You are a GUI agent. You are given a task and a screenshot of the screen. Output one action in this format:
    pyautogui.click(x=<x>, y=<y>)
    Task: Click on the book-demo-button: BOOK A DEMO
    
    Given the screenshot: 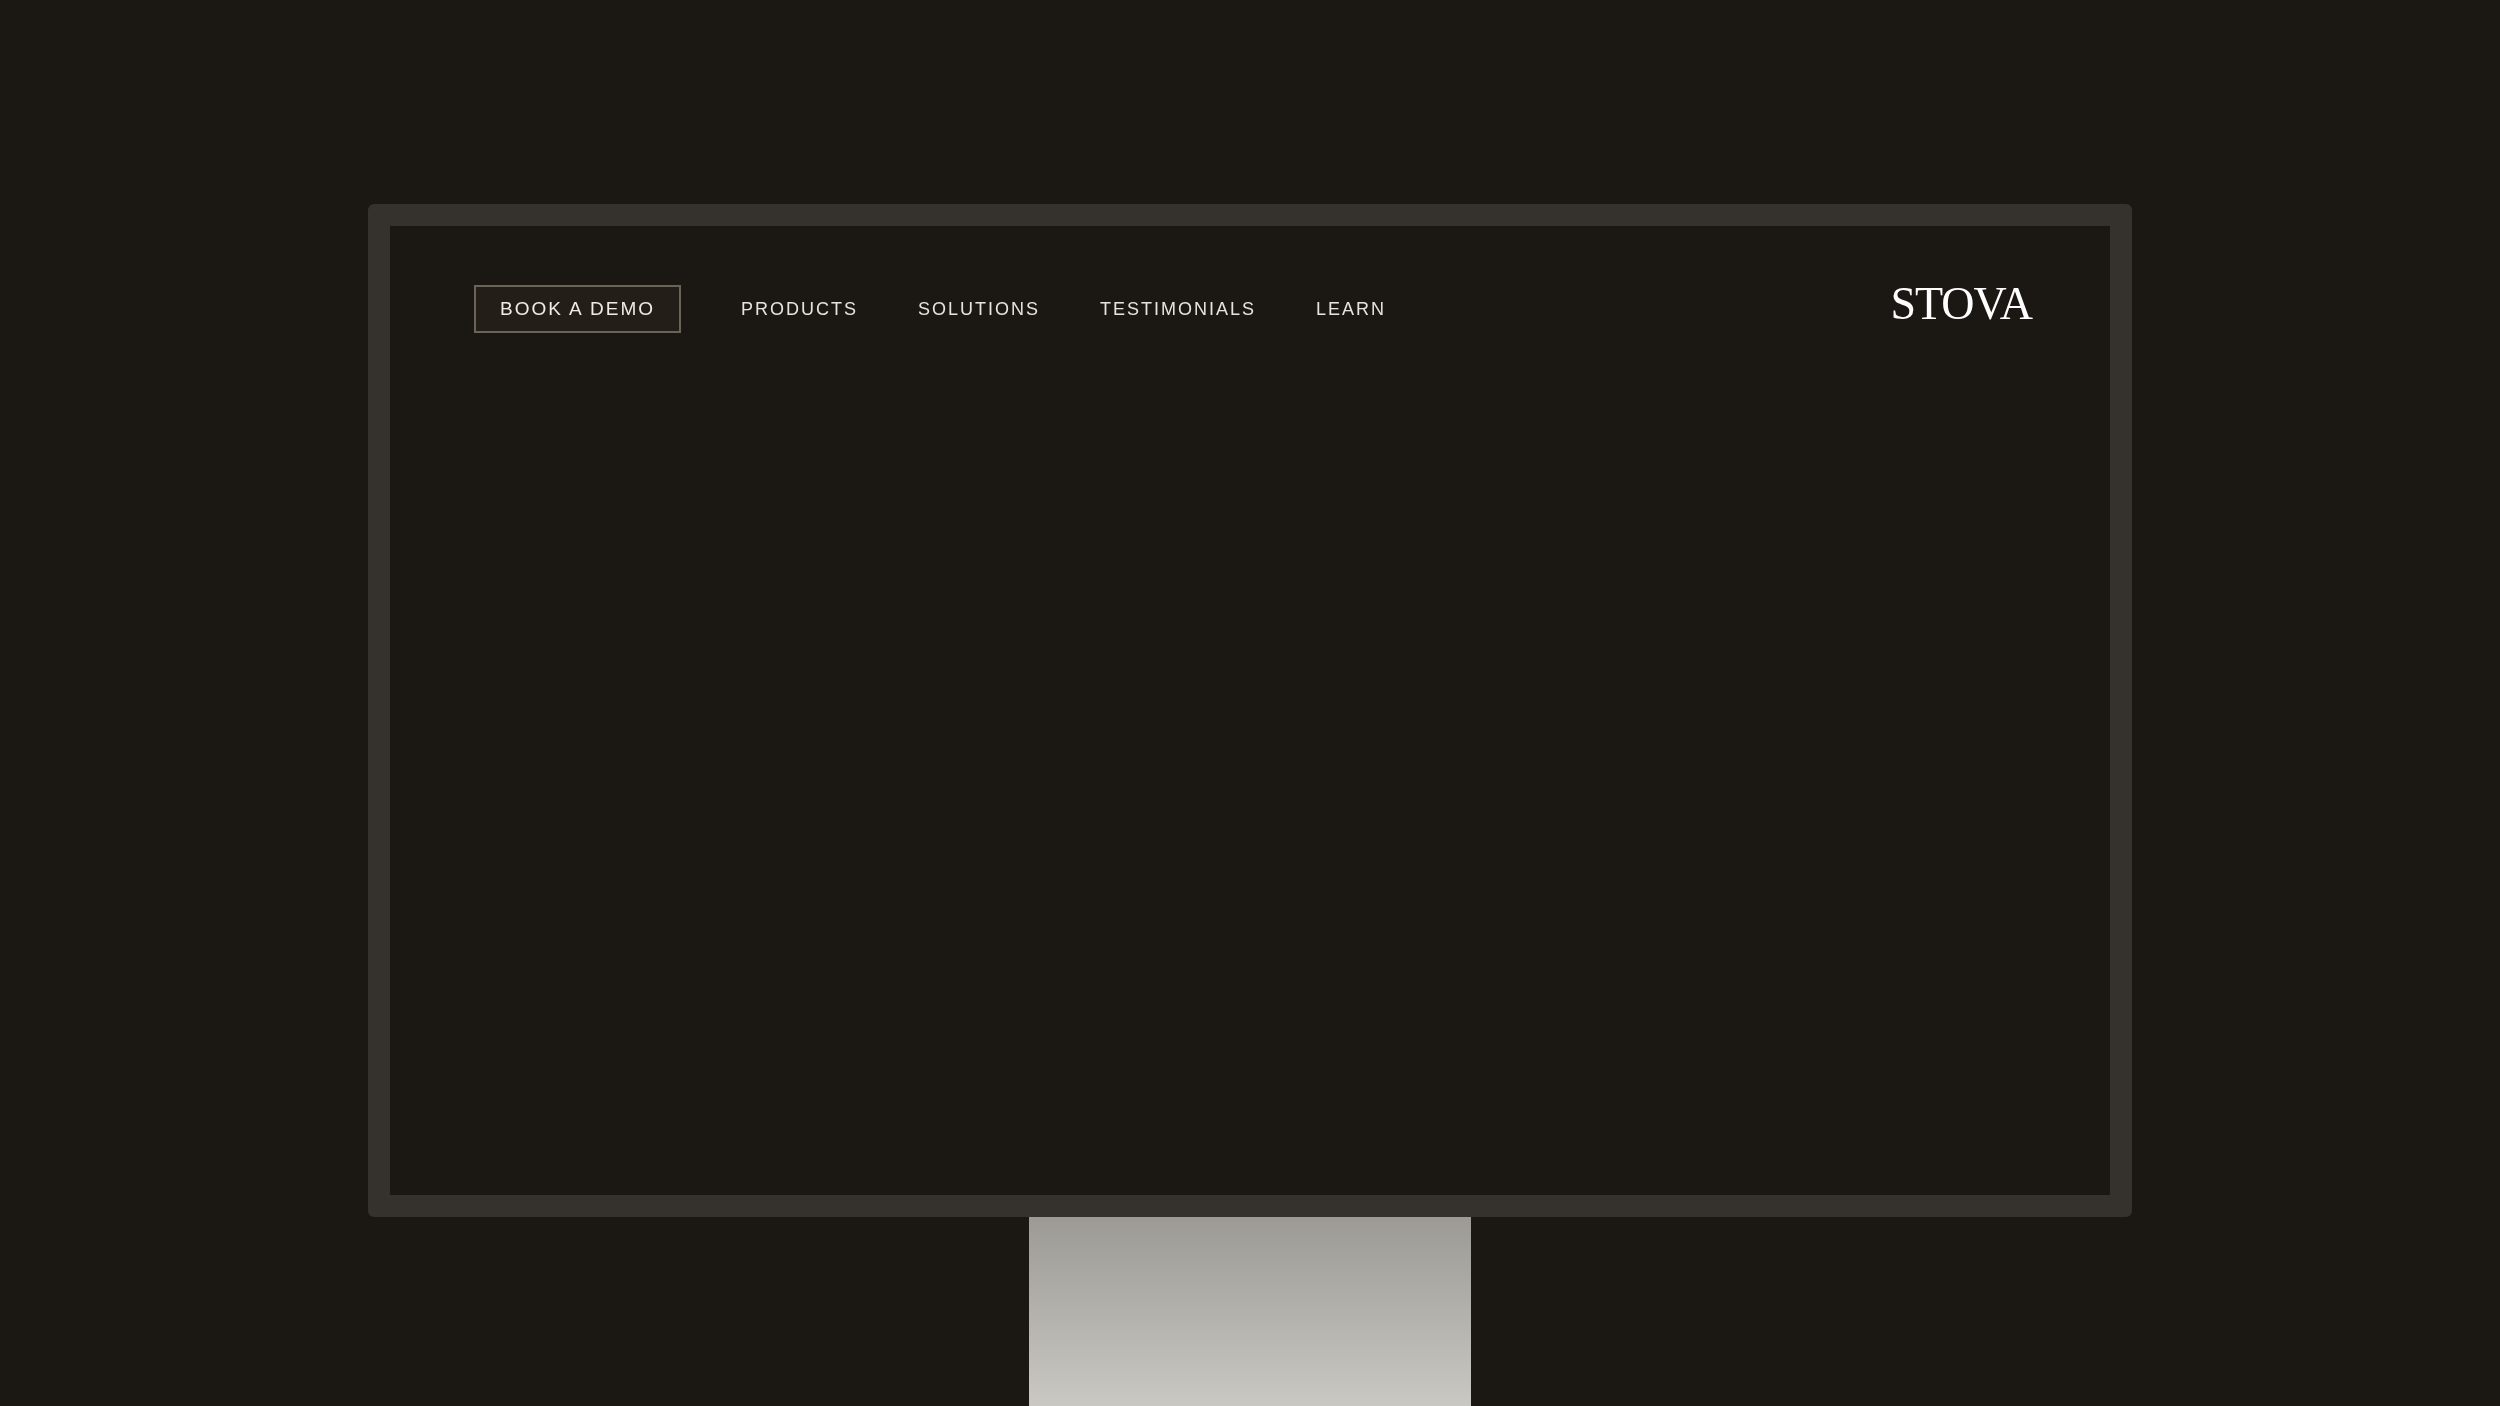 What is the action you would take?
    pyautogui.click(x=577, y=309)
    